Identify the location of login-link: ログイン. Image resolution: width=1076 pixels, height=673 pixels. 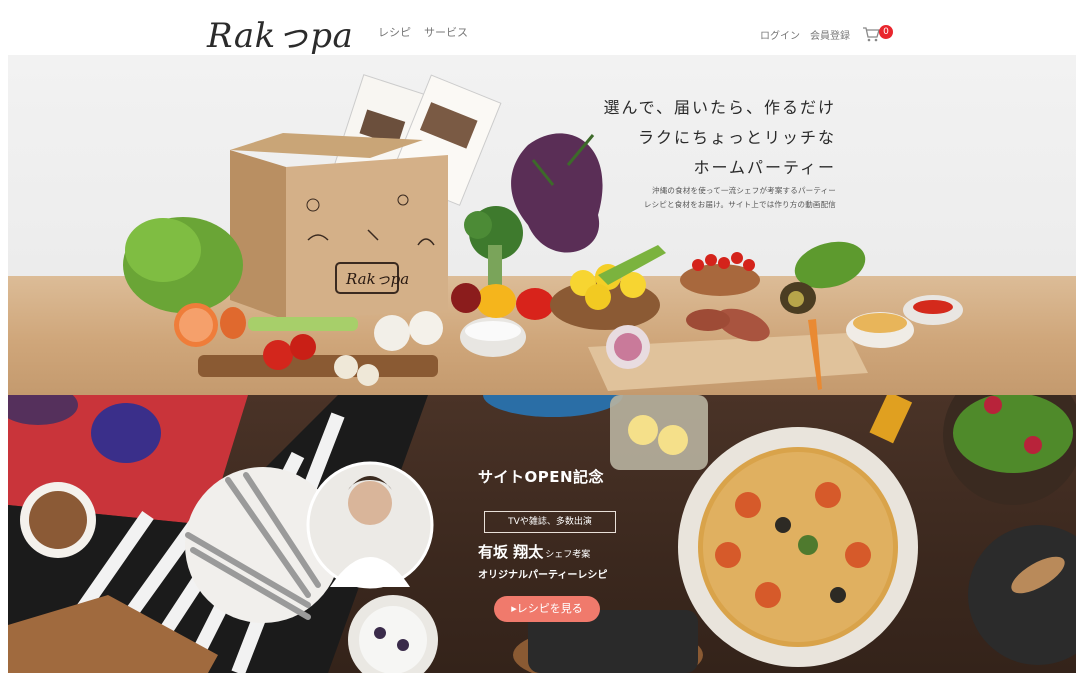
(780, 34).